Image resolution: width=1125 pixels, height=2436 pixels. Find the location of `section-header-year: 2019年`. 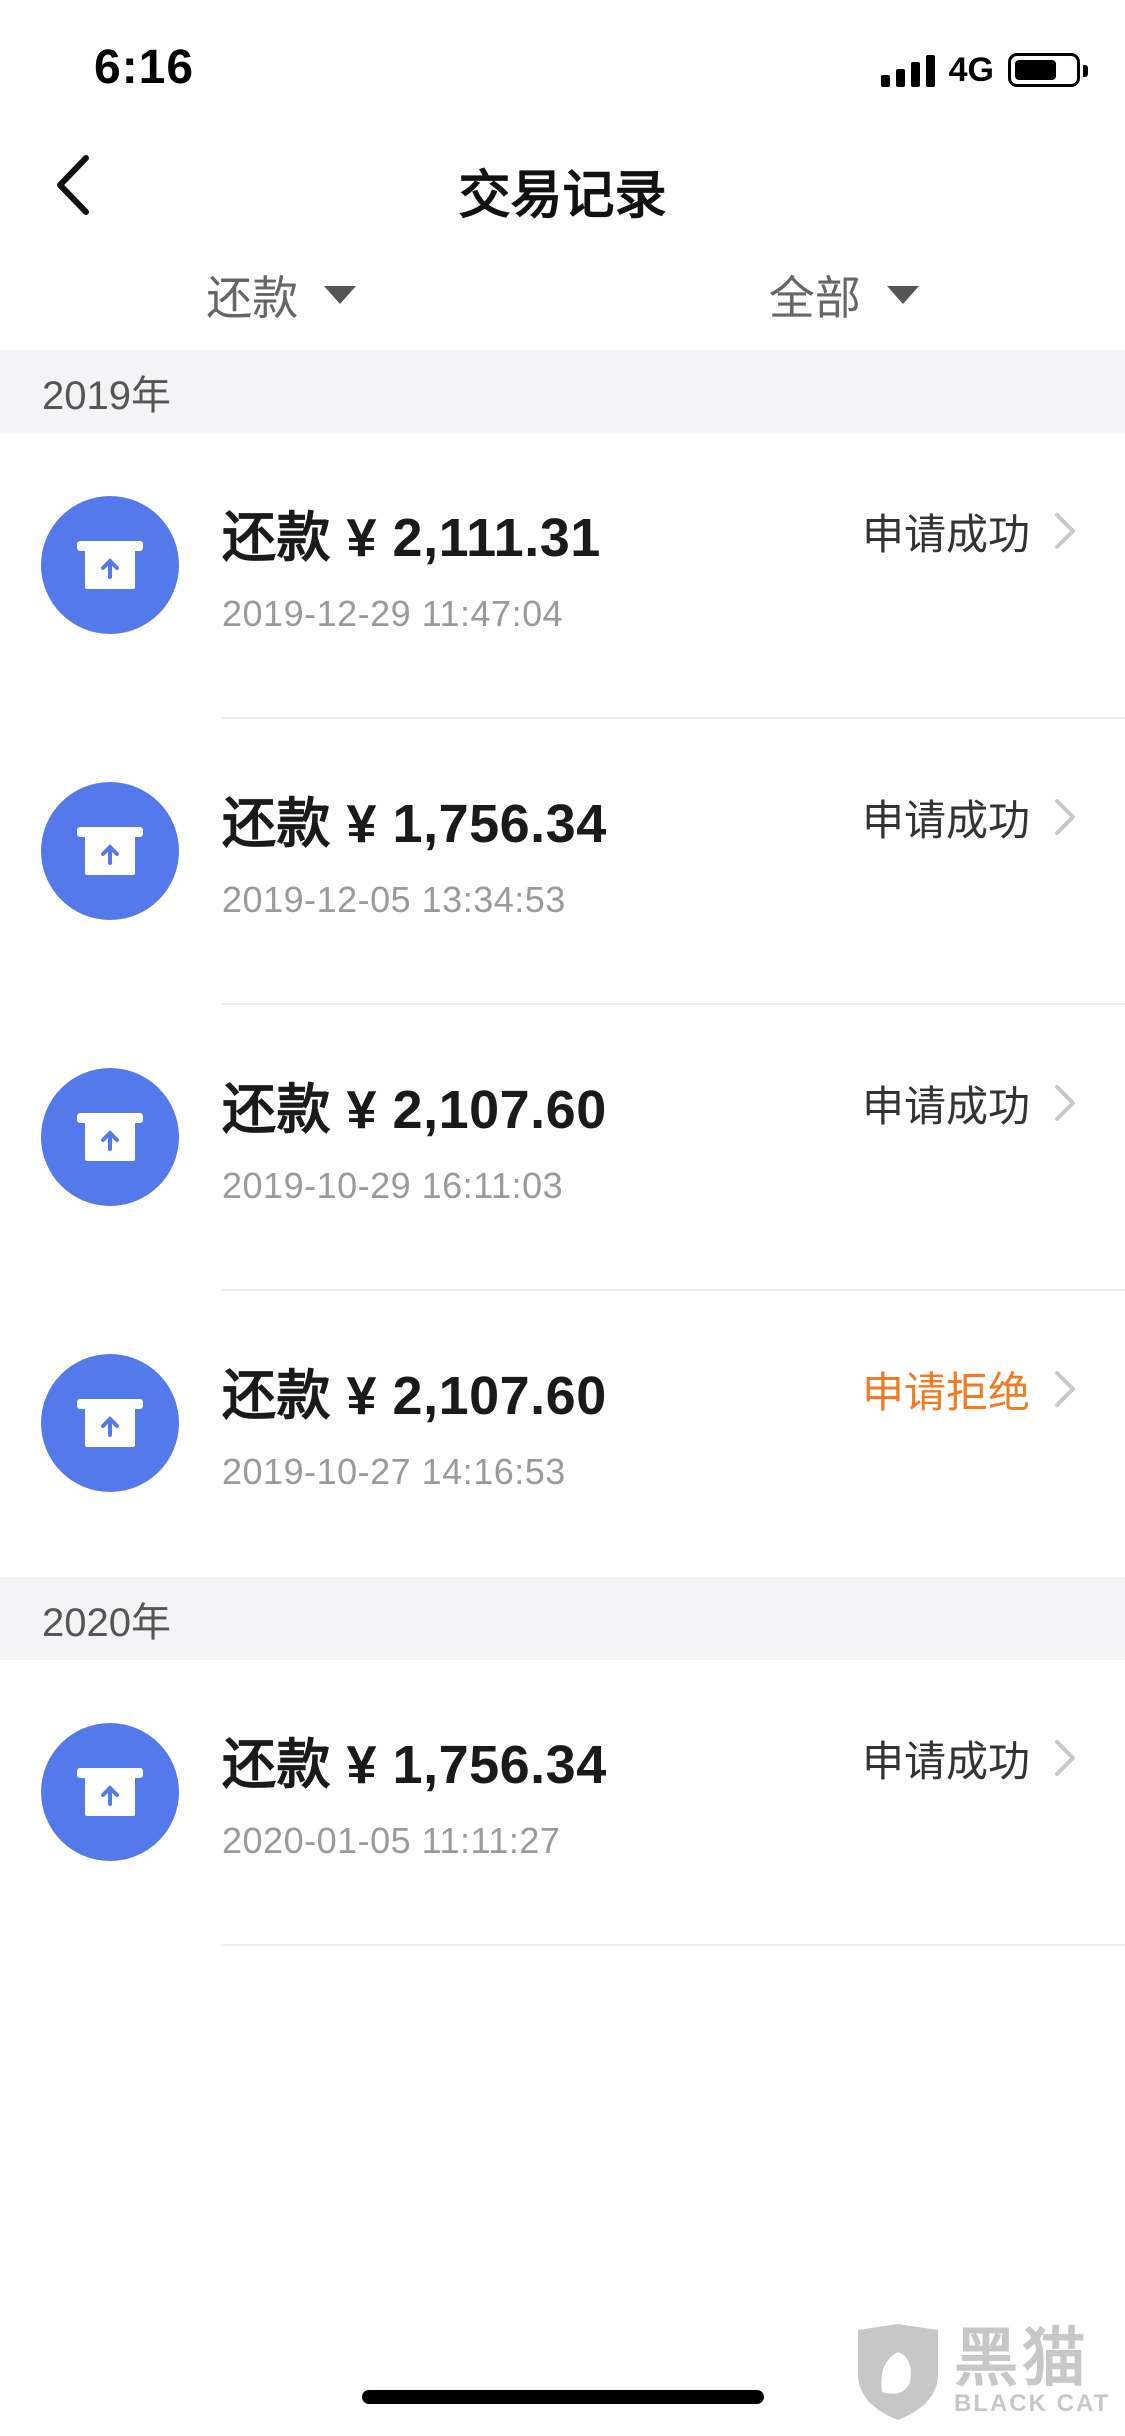

section-header-year: 2019年 is located at coordinates (562, 391).